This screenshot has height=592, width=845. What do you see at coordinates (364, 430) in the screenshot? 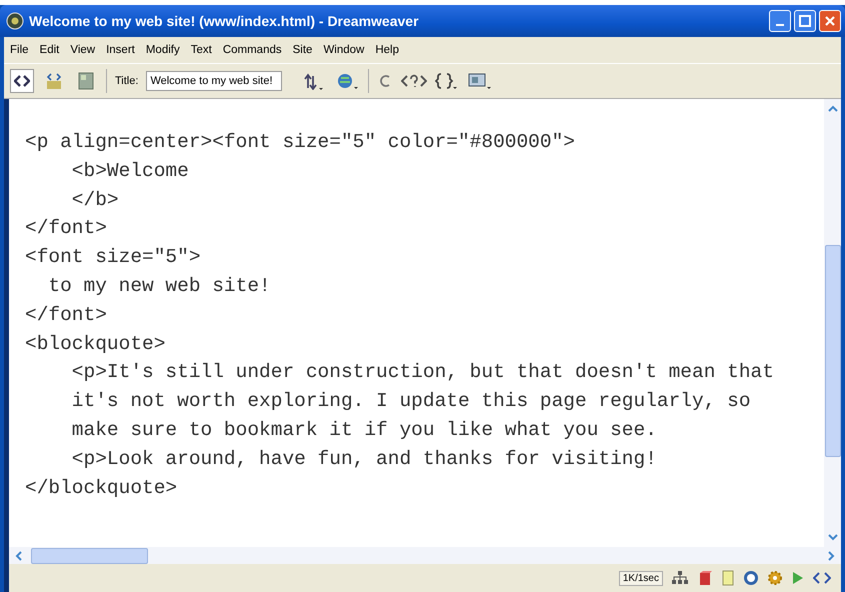
I see `code-line: make sure to bookmark it if you like what you see.` at bounding box center [364, 430].